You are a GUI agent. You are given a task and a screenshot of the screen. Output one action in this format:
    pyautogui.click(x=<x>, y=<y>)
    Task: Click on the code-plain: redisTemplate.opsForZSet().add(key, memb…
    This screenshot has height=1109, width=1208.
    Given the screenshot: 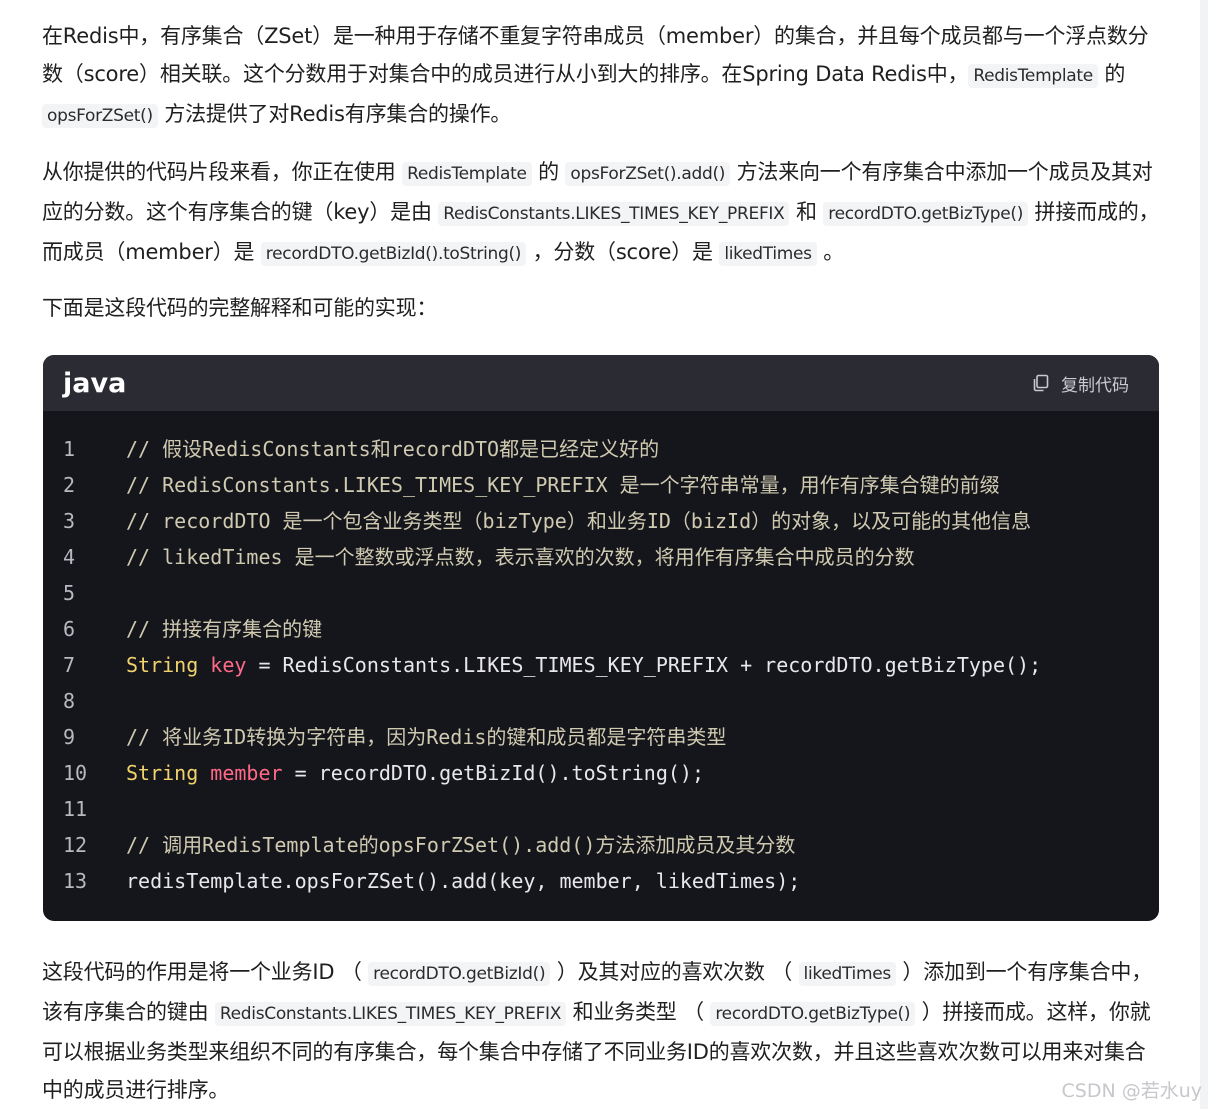 What is the action you would take?
    pyautogui.click(x=463, y=881)
    